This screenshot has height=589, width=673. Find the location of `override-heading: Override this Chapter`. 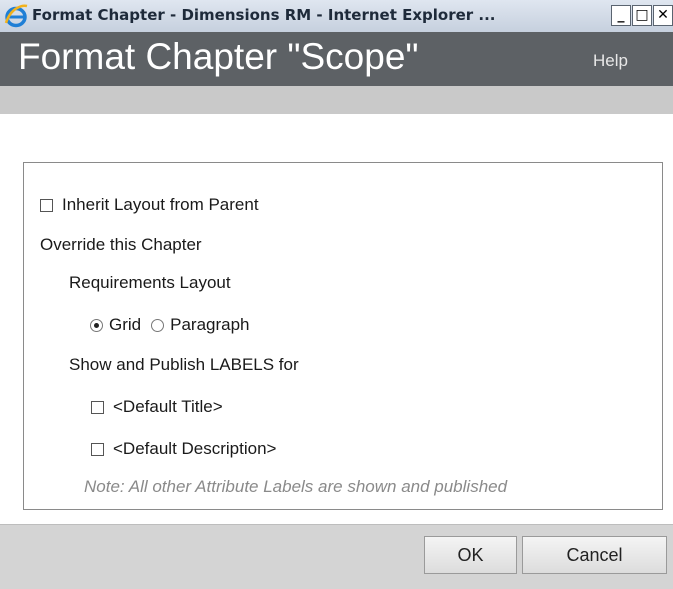

override-heading: Override this Chapter is located at coordinates (121, 244).